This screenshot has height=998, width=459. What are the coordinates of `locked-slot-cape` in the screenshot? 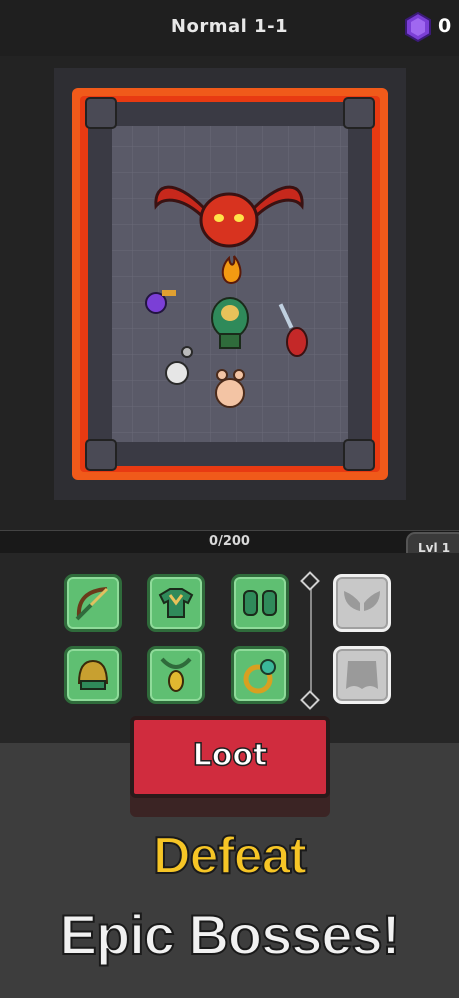 It's located at (362, 675).